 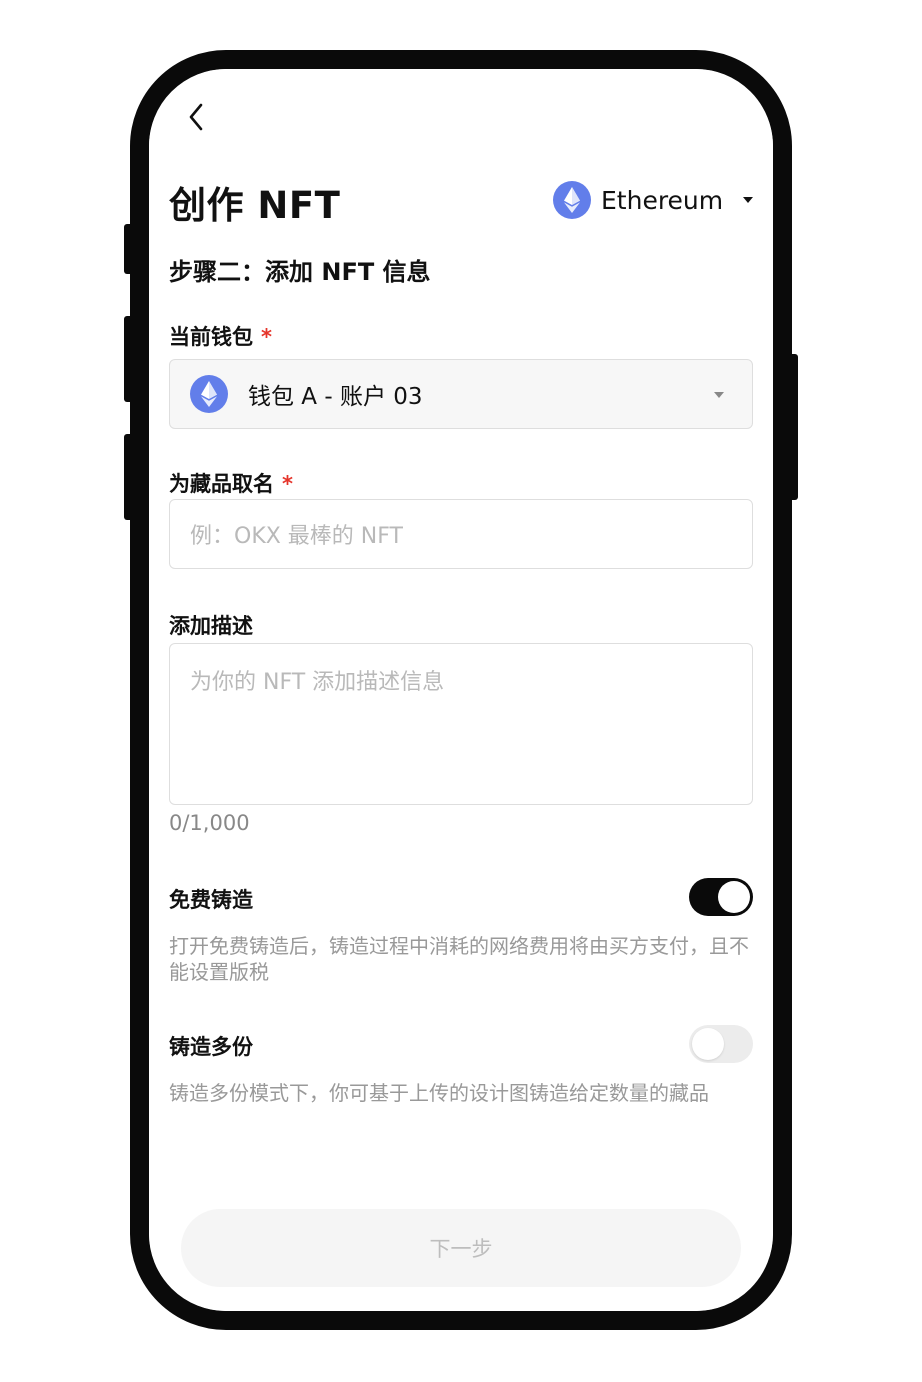 What do you see at coordinates (211, 626) in the screenshot?
I see `description-field-label: 添加描述` at bounding box center [211, 626].